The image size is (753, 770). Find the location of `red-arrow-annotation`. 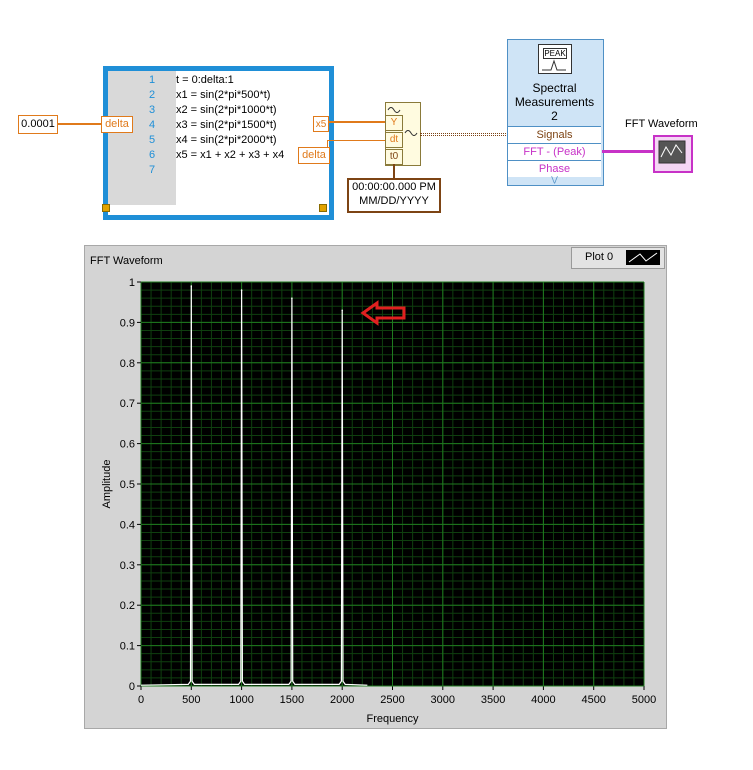

red-arrow-annotation is located at coordinates (383, 313).